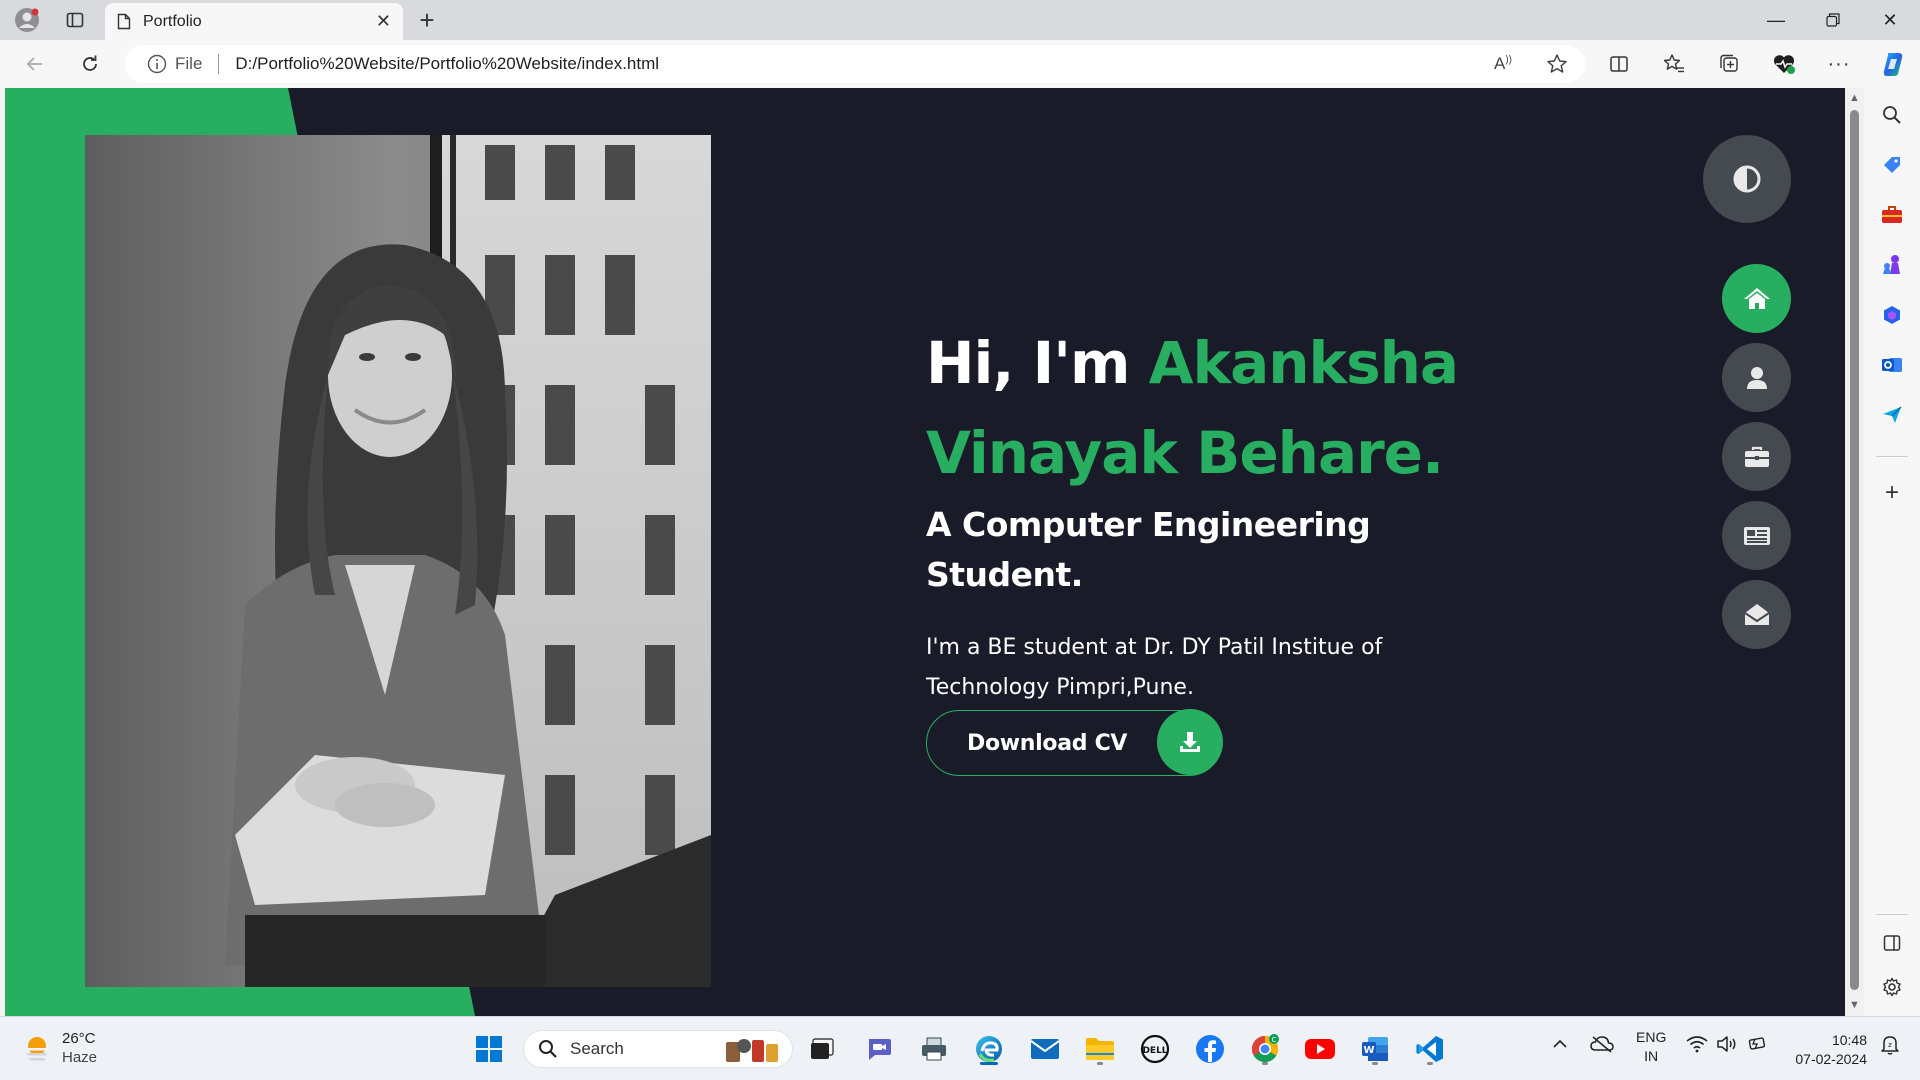  What do you see at coordinates (1430, 1049) in the screenshot?
I see `vscode-app` at bounding box center [1430, 1049].